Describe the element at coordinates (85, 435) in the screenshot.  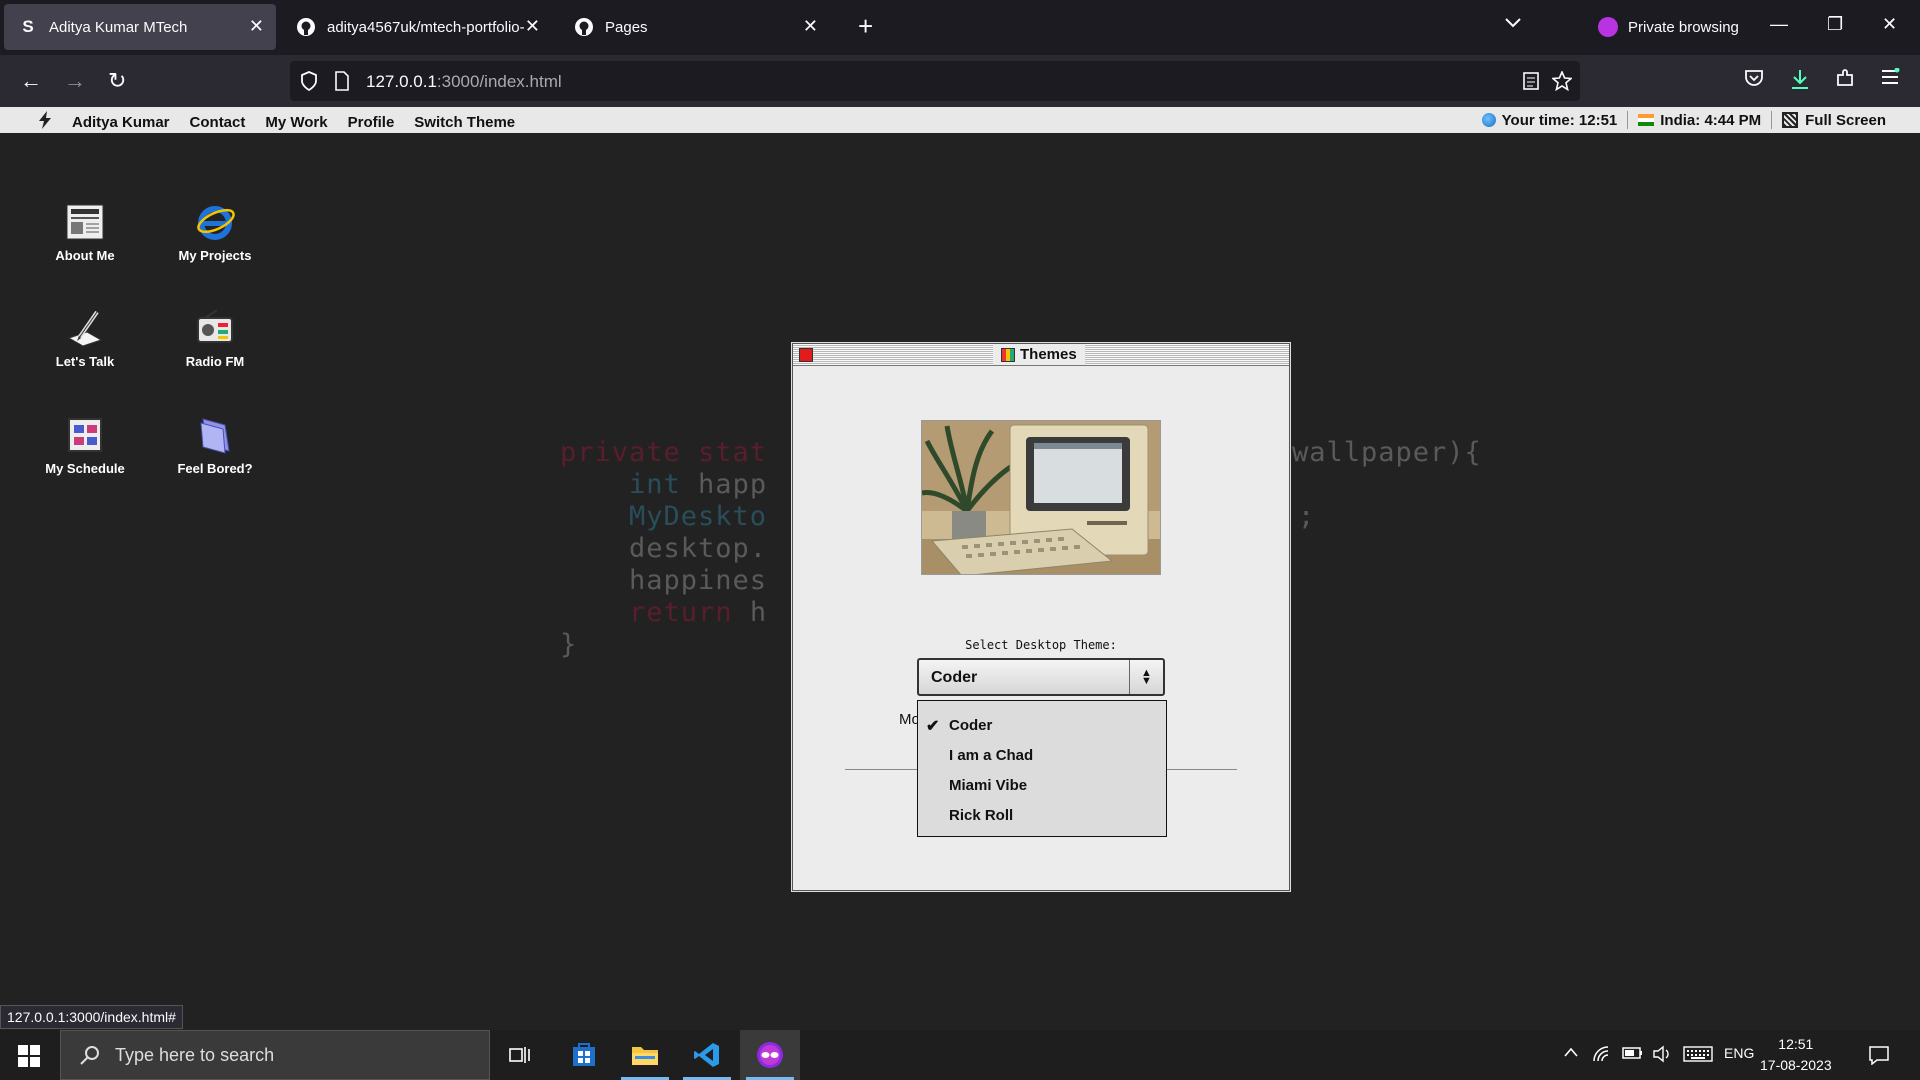
I see `schedule-icon` at that location.